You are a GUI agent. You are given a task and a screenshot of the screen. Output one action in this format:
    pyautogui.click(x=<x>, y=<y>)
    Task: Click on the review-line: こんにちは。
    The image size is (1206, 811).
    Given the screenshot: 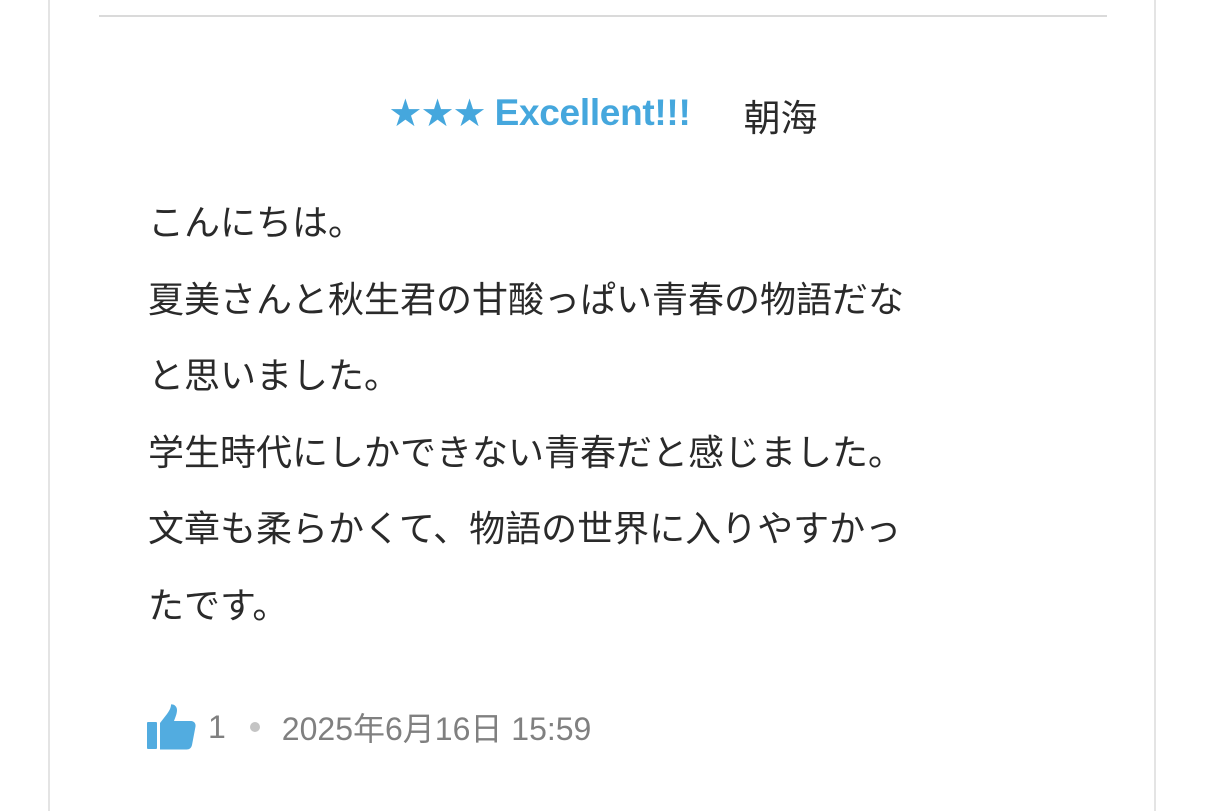 What is the action you would take?
    pyautogui.click(x=256, y=223)
    